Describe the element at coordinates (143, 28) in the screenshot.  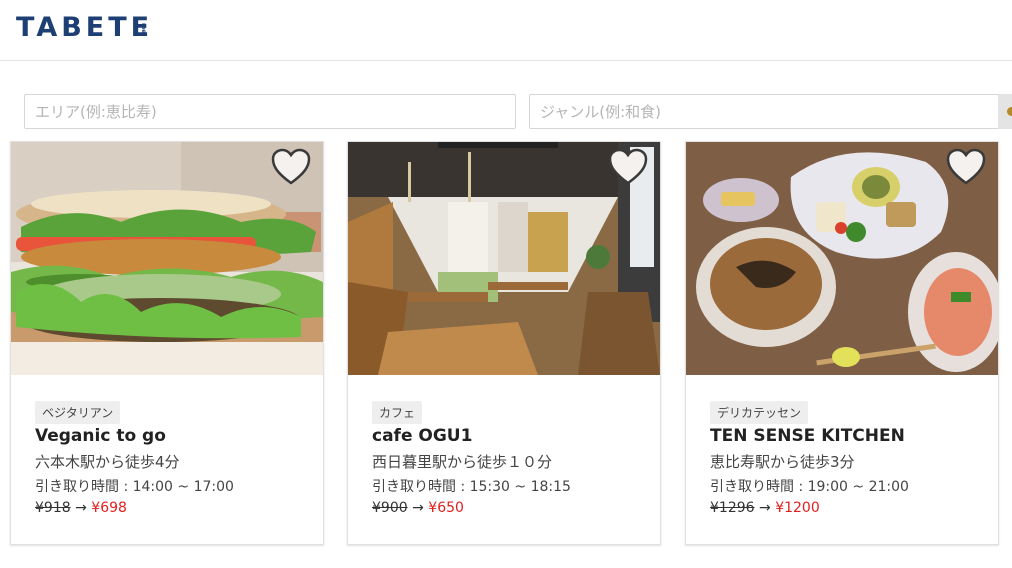
I see `logo-suffix: me` at that location.